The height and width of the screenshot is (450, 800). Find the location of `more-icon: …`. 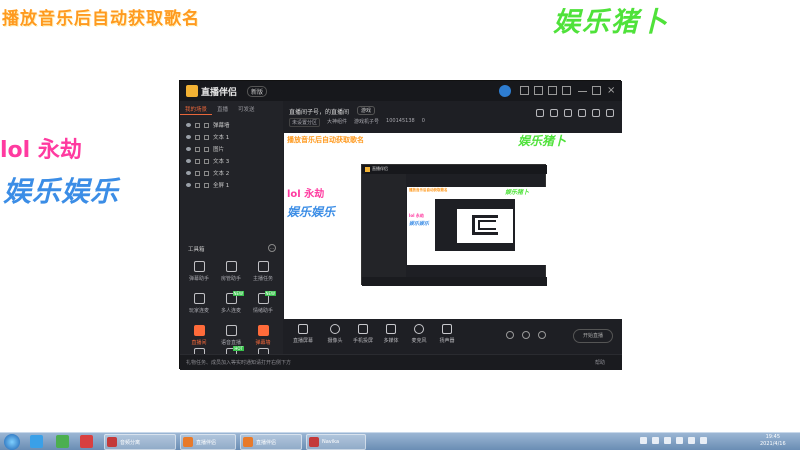

more-icon: … is located at coordinates (272, 248).